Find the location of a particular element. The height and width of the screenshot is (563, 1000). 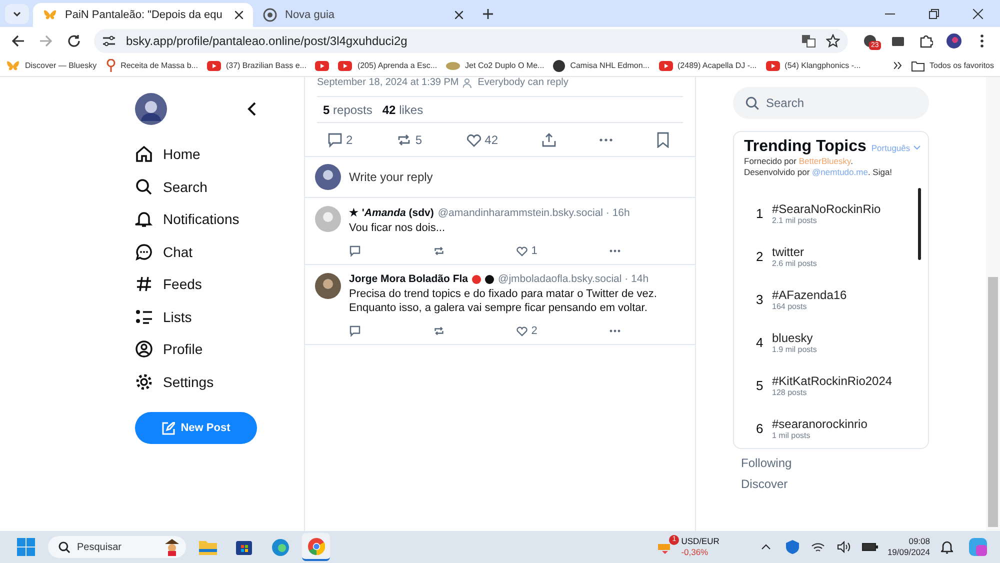

globe-icon is located at coordinates (270, 15).